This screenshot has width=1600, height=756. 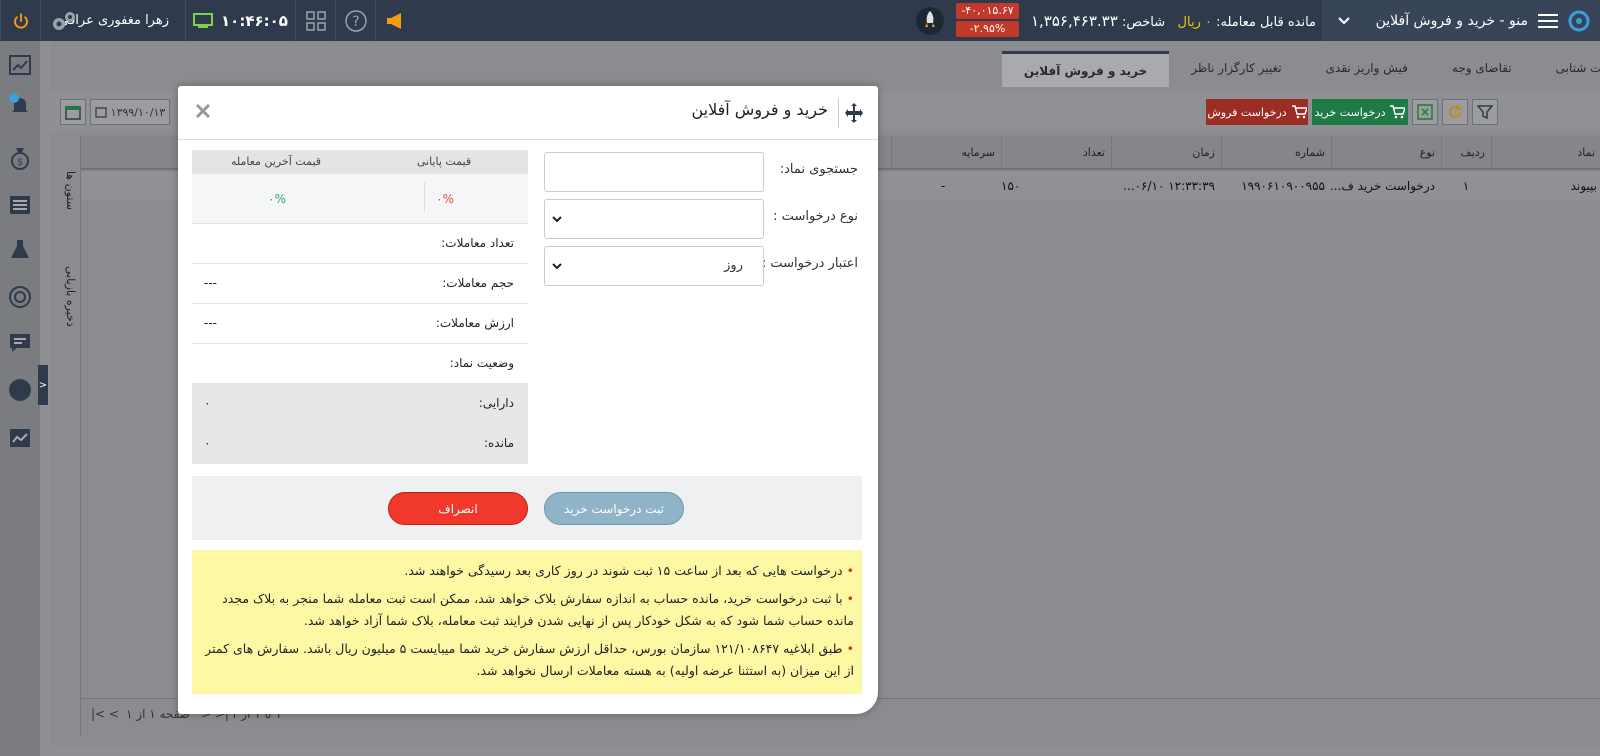 I want to click on cell-index: ۱, so click(x=1466, y=186).